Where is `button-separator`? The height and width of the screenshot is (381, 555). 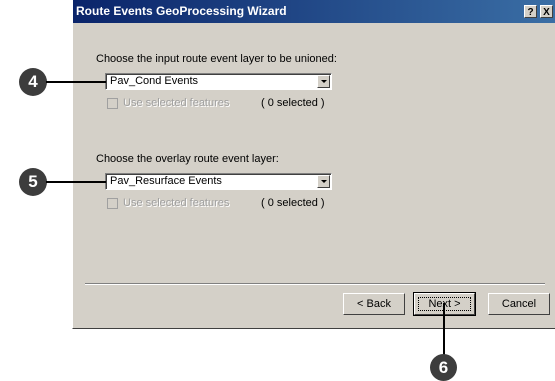 button-separator is located at coordinates (315, 284).